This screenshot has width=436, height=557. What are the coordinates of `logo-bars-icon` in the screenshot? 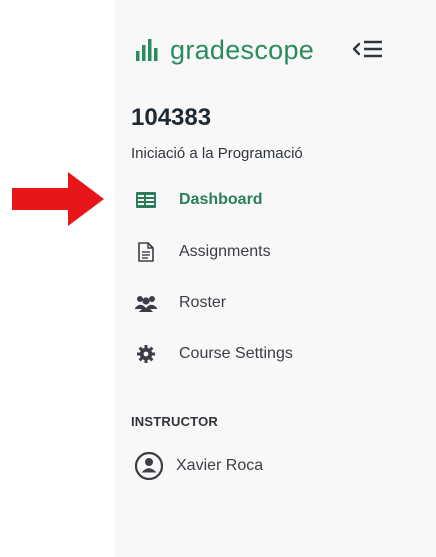 It's located at (147, 50).